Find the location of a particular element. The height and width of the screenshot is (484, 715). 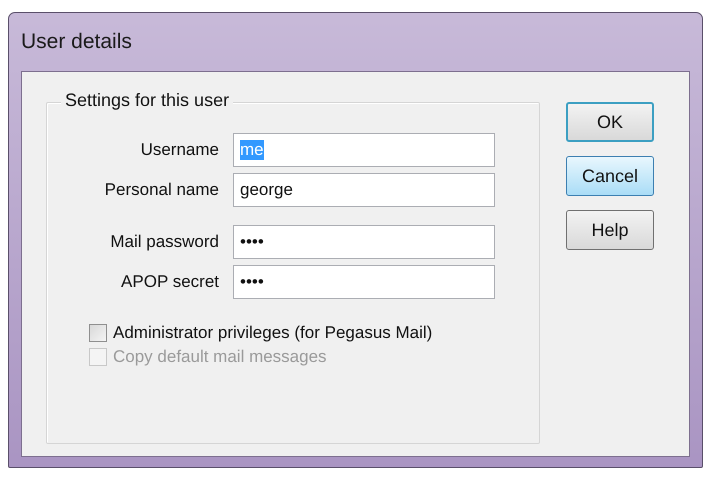

checkbox-label: Administrator privileges (for Pegasus Mail) is located at coordinates (272, 333).